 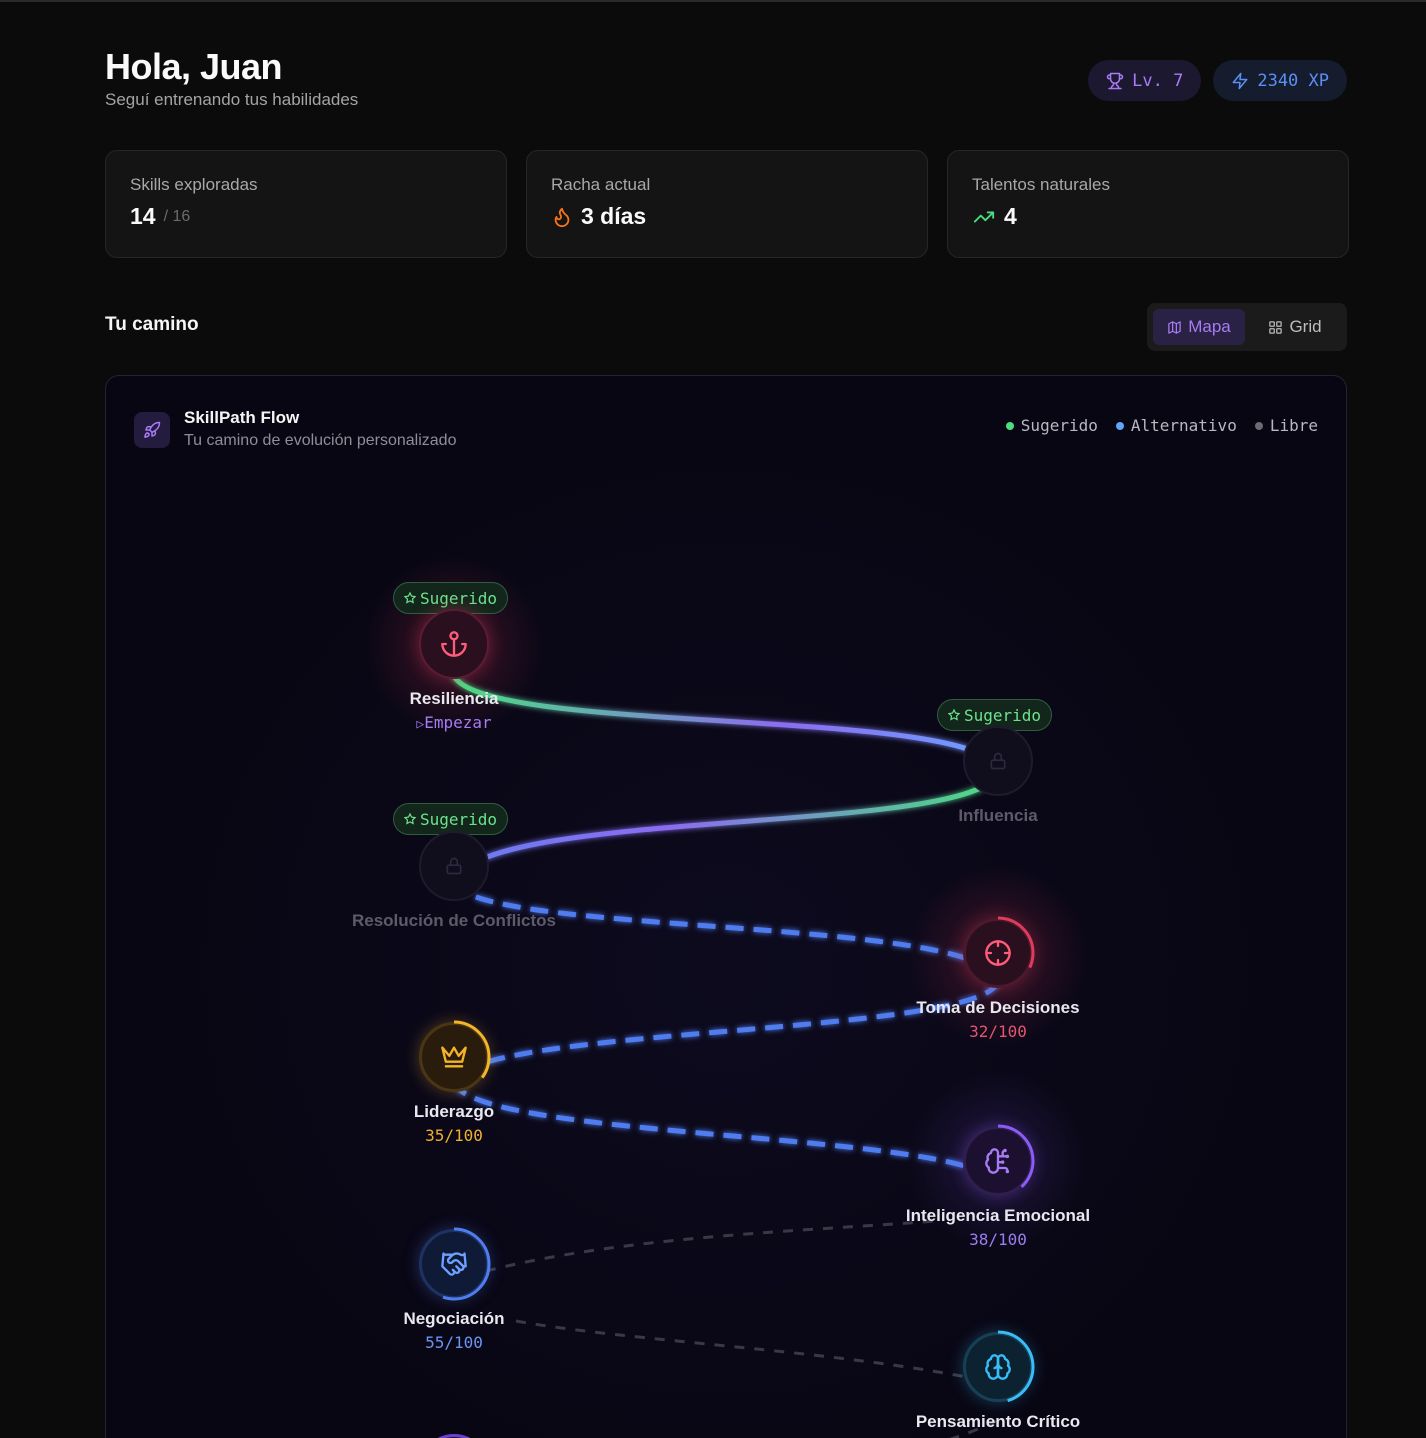 I want to click on stat-label: Talentos naturales, so click(x=1041, y=184).